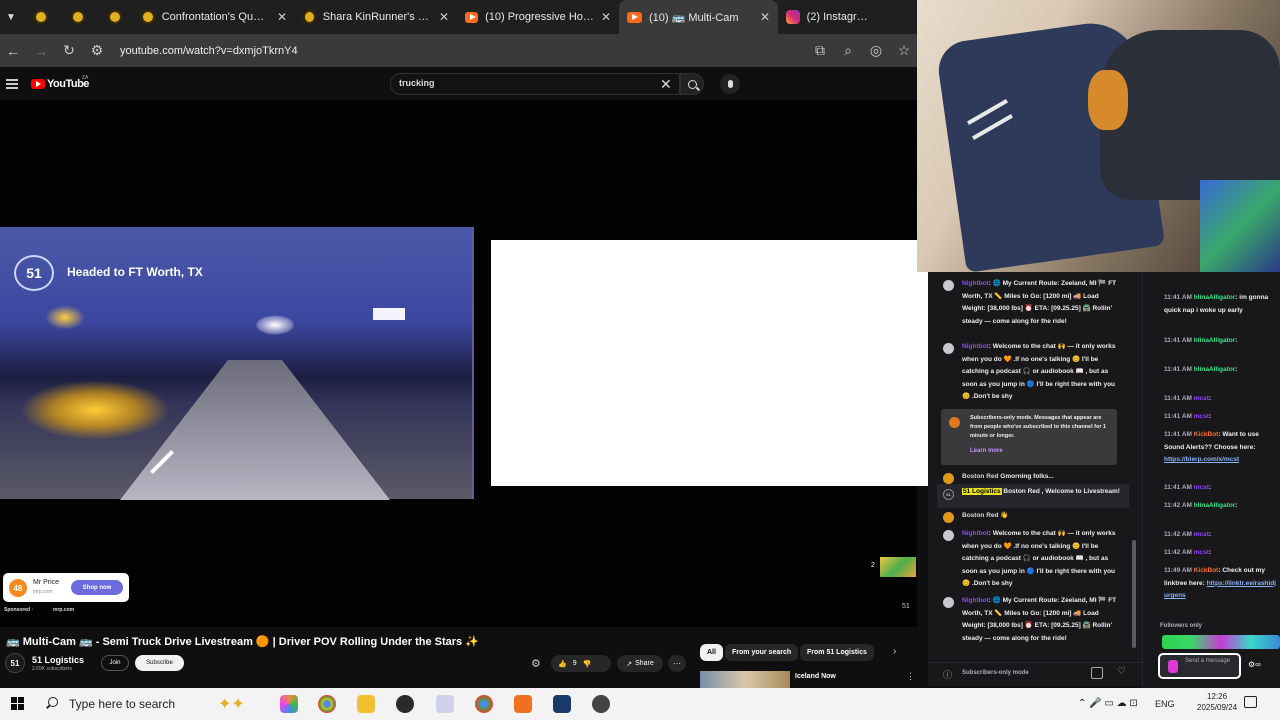  What do you see at coordinates (309, 17) in the screenshot?
I see `quest-icon` at bounding box center [309, 17].